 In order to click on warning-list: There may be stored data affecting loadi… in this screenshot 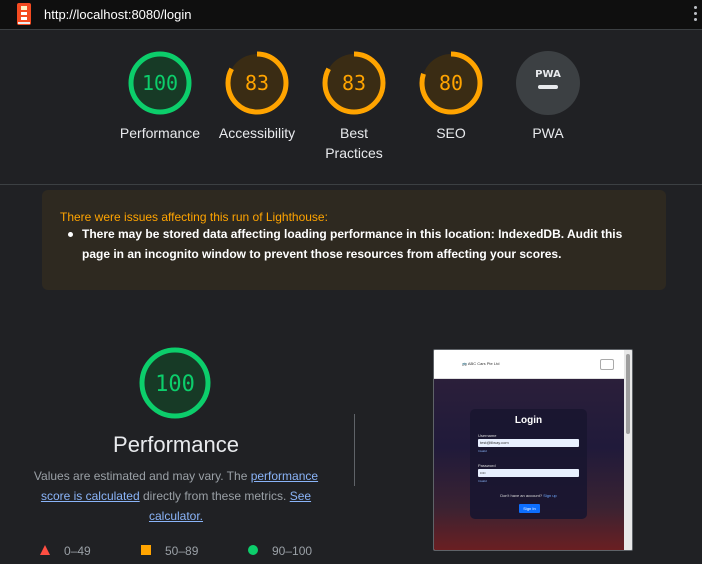, I will do `click(360, 244)`.